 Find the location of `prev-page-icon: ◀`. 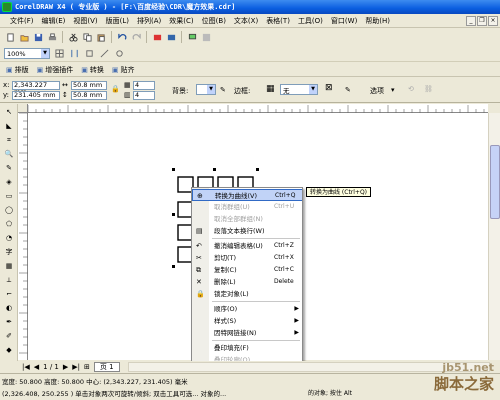

prev-page-icon: ◀ is located at coordinates (36, 367).